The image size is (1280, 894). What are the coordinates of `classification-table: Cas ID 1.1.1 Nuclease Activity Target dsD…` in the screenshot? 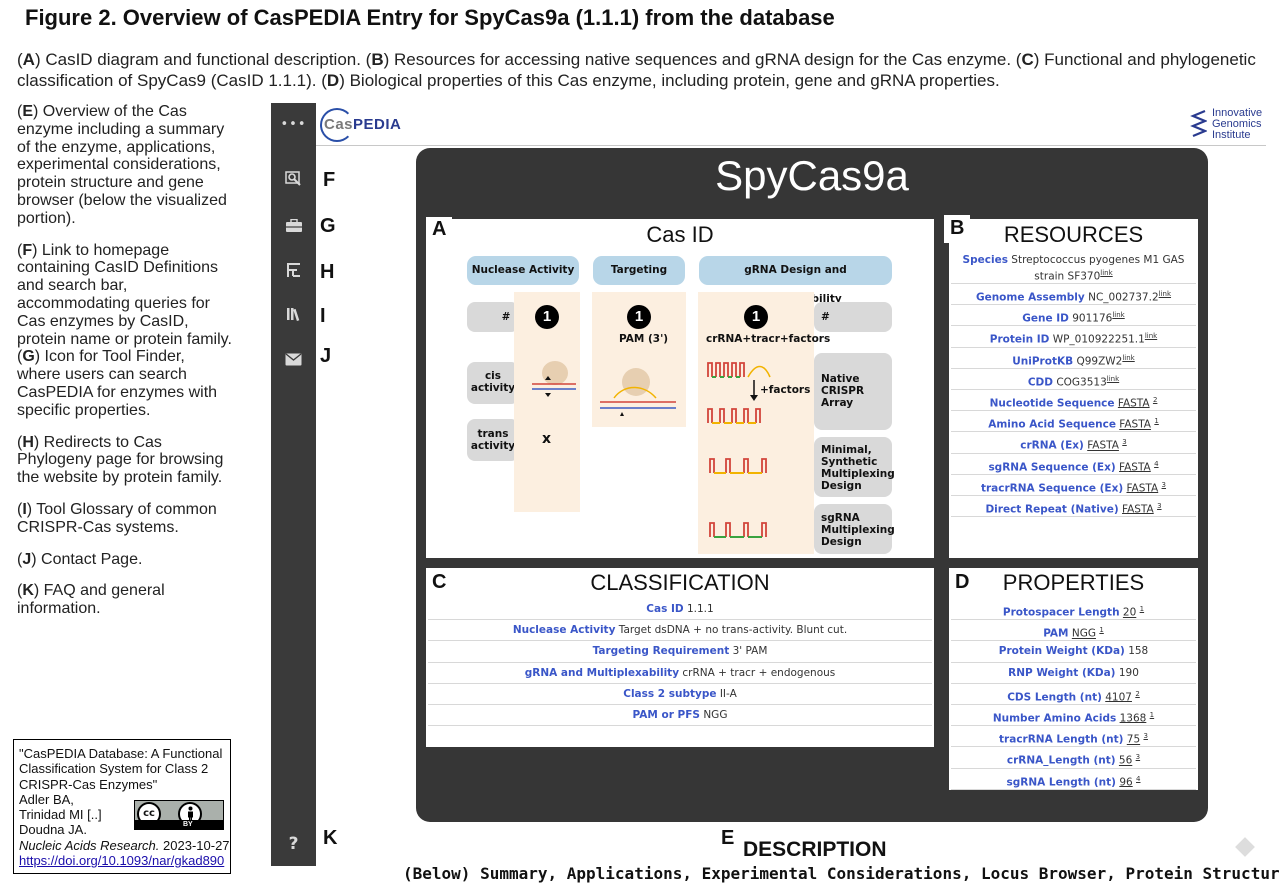 It's located at (680, 663).